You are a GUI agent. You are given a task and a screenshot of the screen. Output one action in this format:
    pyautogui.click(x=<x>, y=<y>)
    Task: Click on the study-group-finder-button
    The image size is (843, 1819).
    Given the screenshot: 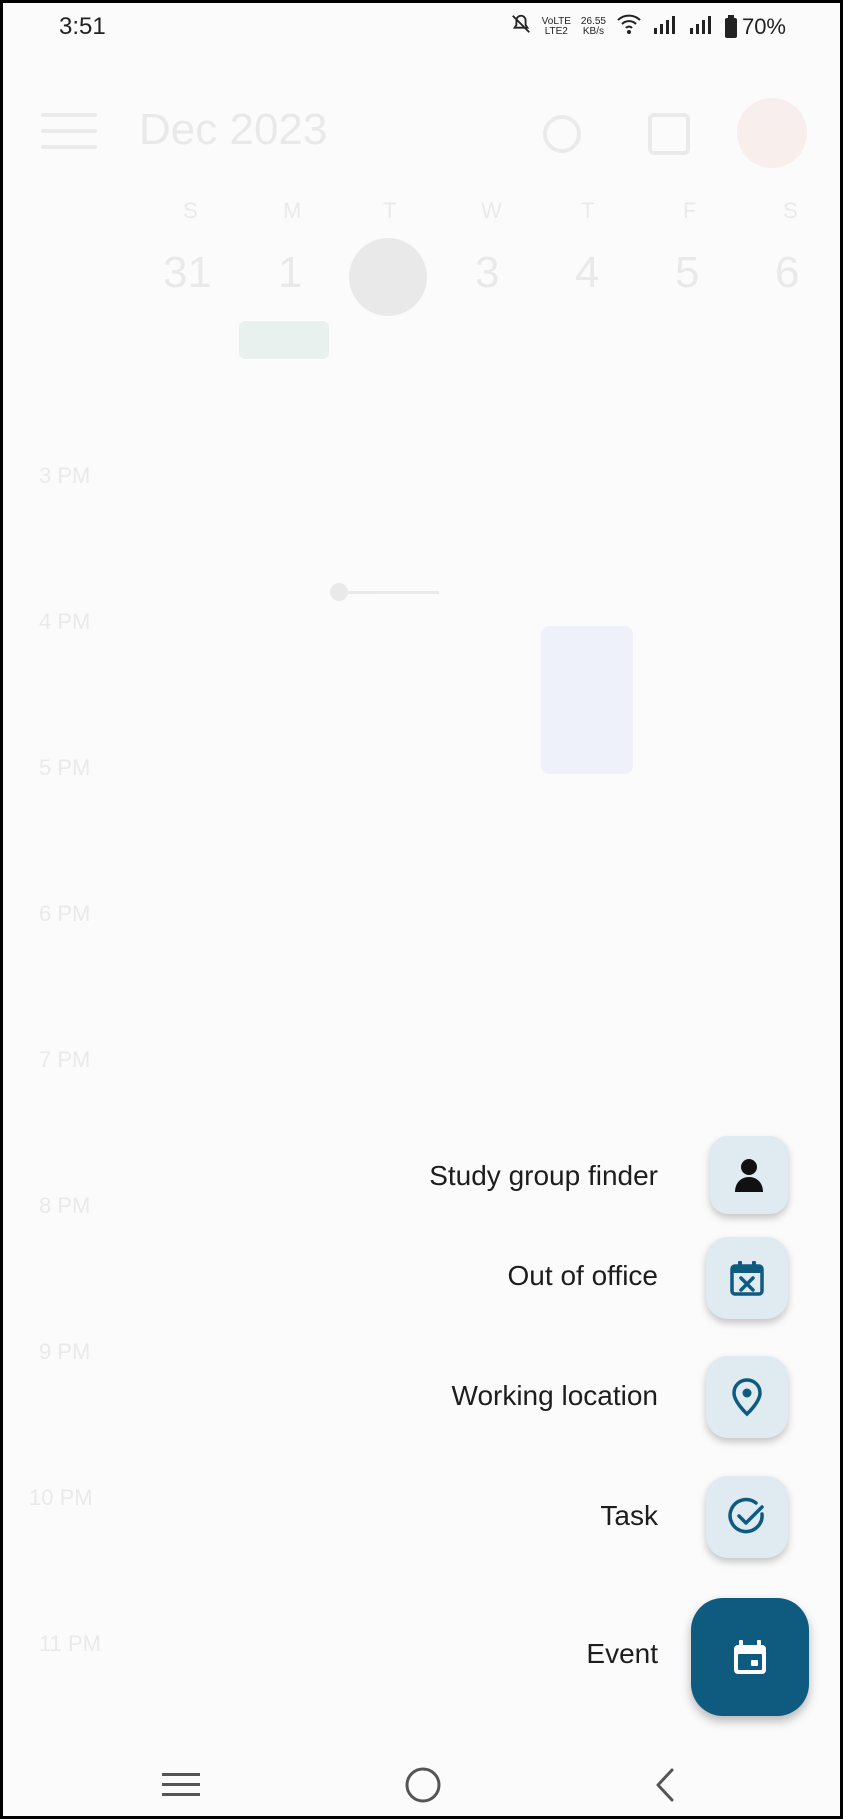 What is the action you would take?
    pyautogui.click(x=749, y=1175)
    